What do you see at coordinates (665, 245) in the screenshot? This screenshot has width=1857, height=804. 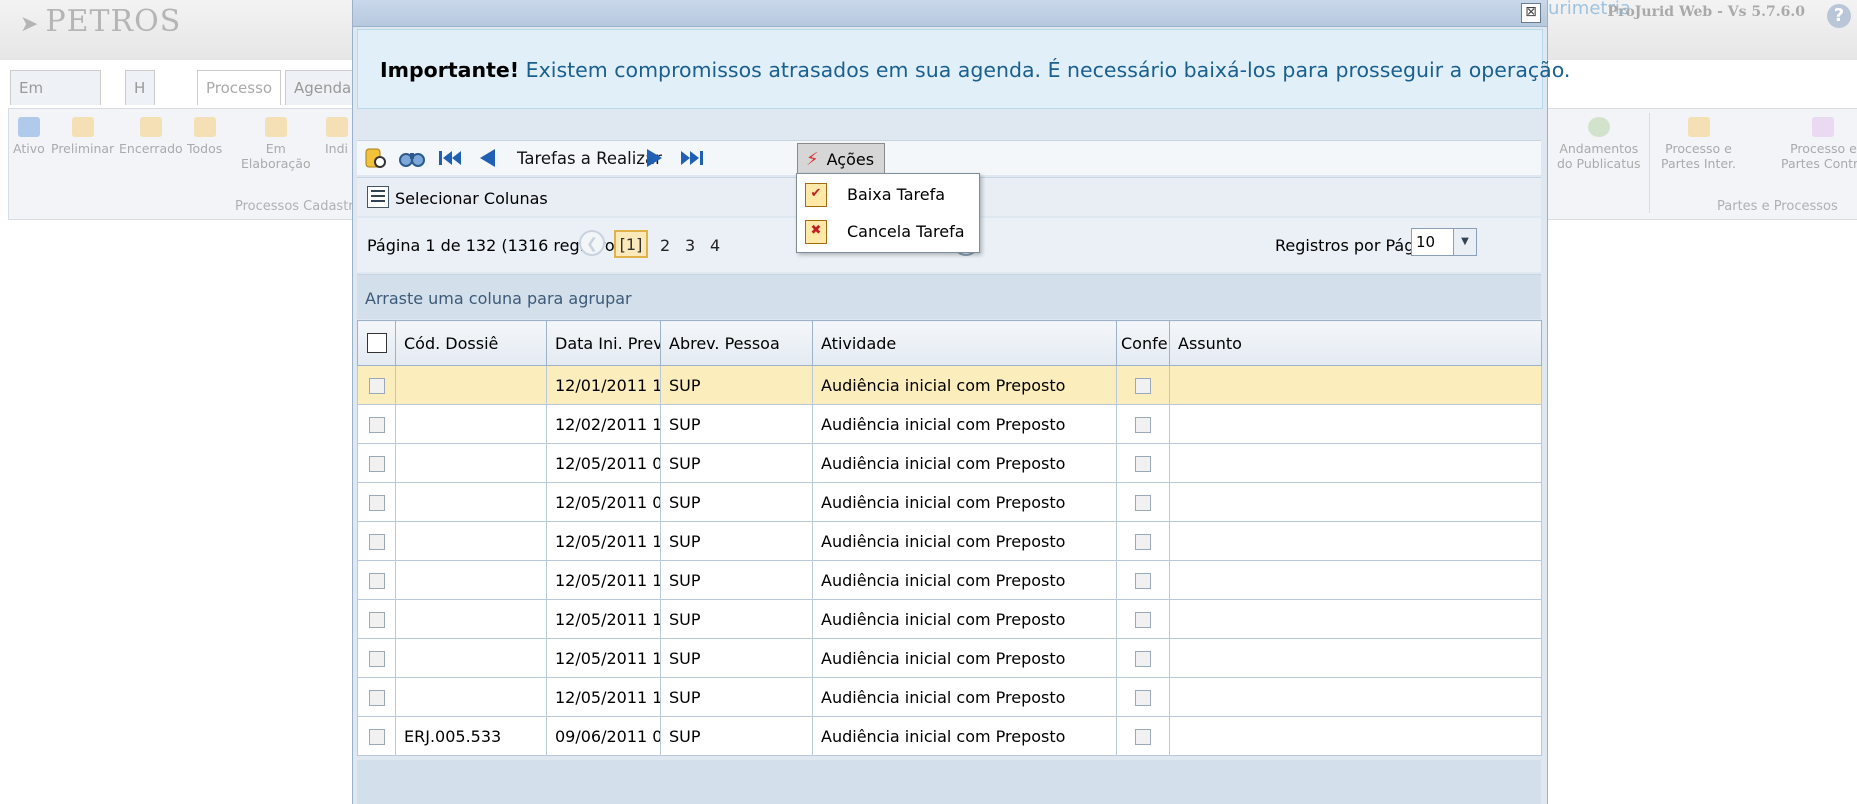 I see `pager-page-2: 2` at bounding box center [665, 245].